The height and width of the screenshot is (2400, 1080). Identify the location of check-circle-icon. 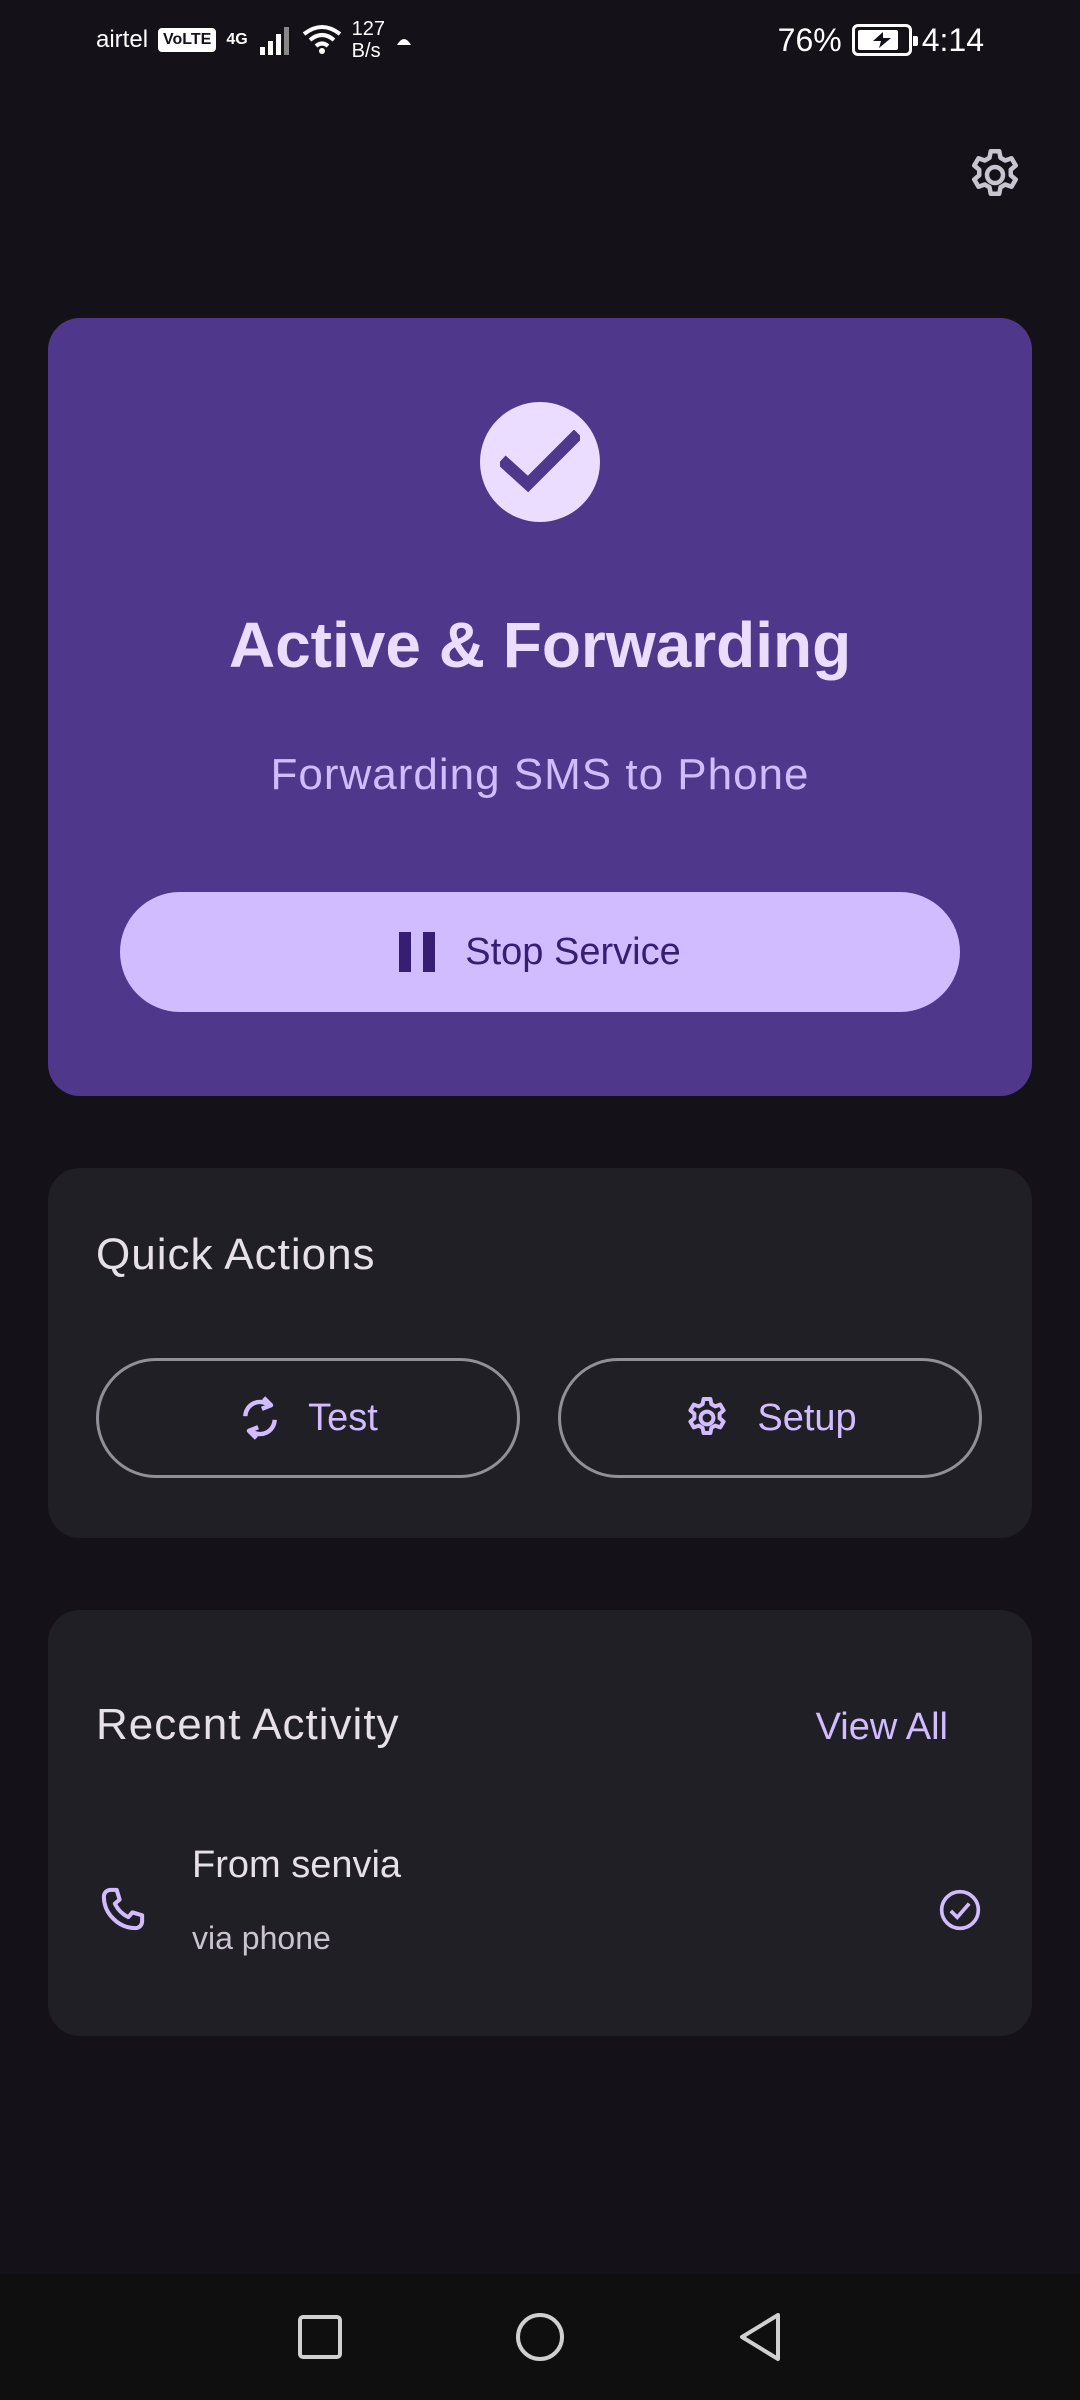
(960, 1910).